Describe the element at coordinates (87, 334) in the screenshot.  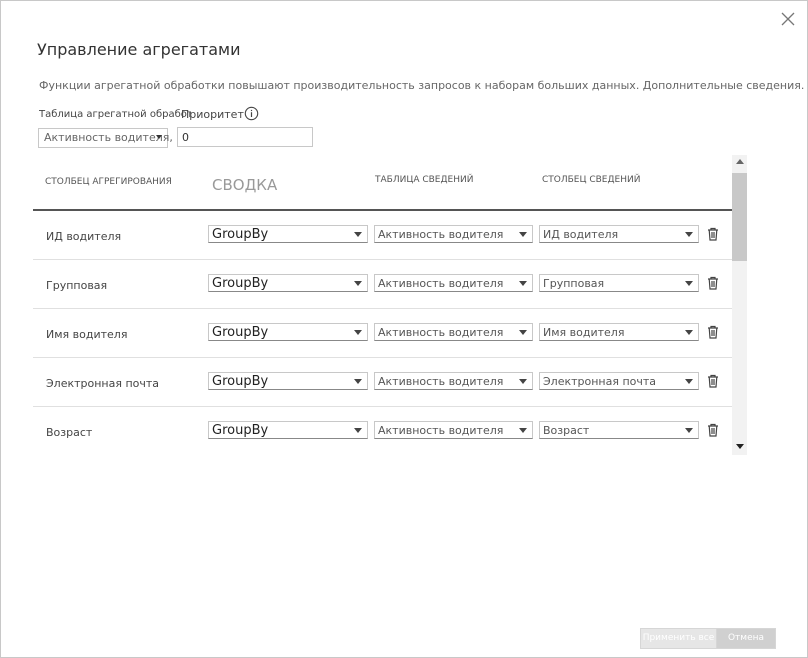
I see `row-label: Имя водителя` at that location.